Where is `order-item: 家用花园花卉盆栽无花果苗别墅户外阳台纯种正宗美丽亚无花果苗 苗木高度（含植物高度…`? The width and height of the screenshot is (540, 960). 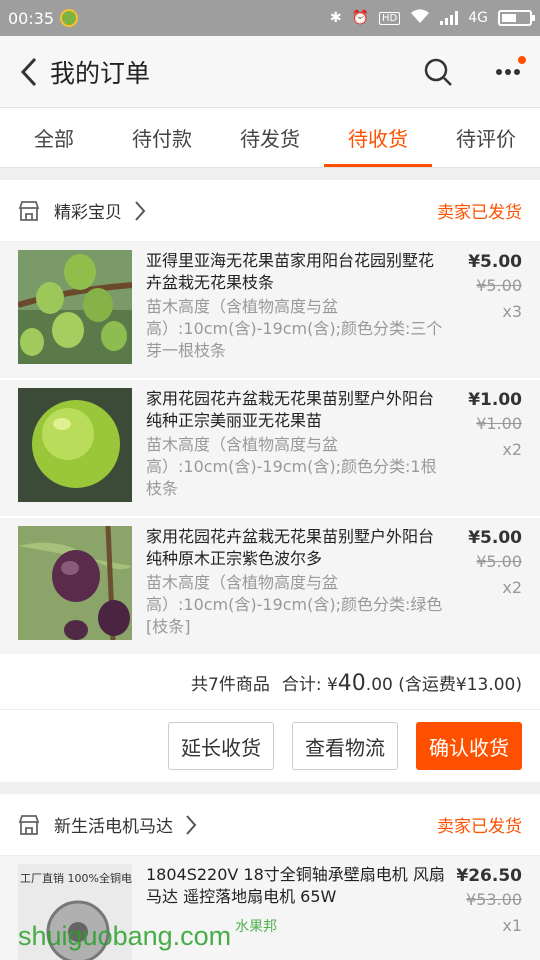 order-item: 家用花园花卉盆栽无花果苗别墅户外阳台纯种正宗美丽亚无花果苗 苗木高度（含植物高度… is located at coordinates (270, 449).